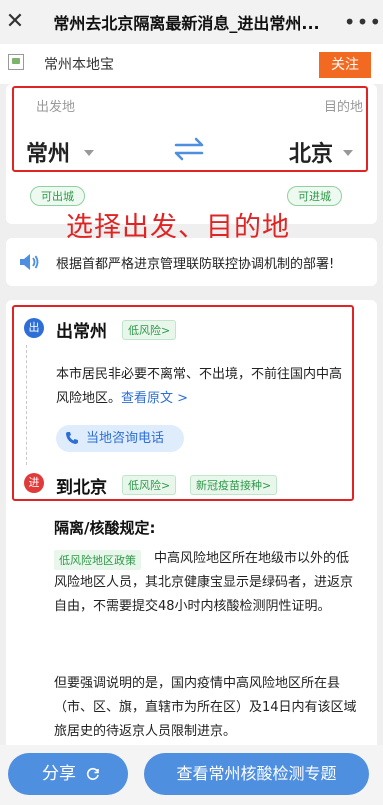  I want to click on notice-bar: 根据首都严格进京管理联防联控协调机制的部署!, so click(191, 262).